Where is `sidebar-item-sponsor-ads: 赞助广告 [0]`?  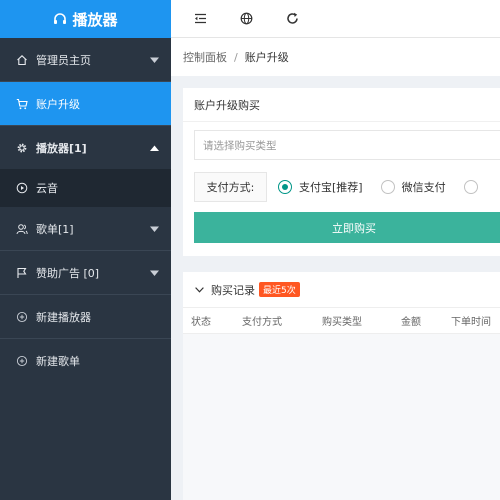
sidebar-item-sponsor-ads: 赞助广告 [0] is located at coordinates (85, 272).